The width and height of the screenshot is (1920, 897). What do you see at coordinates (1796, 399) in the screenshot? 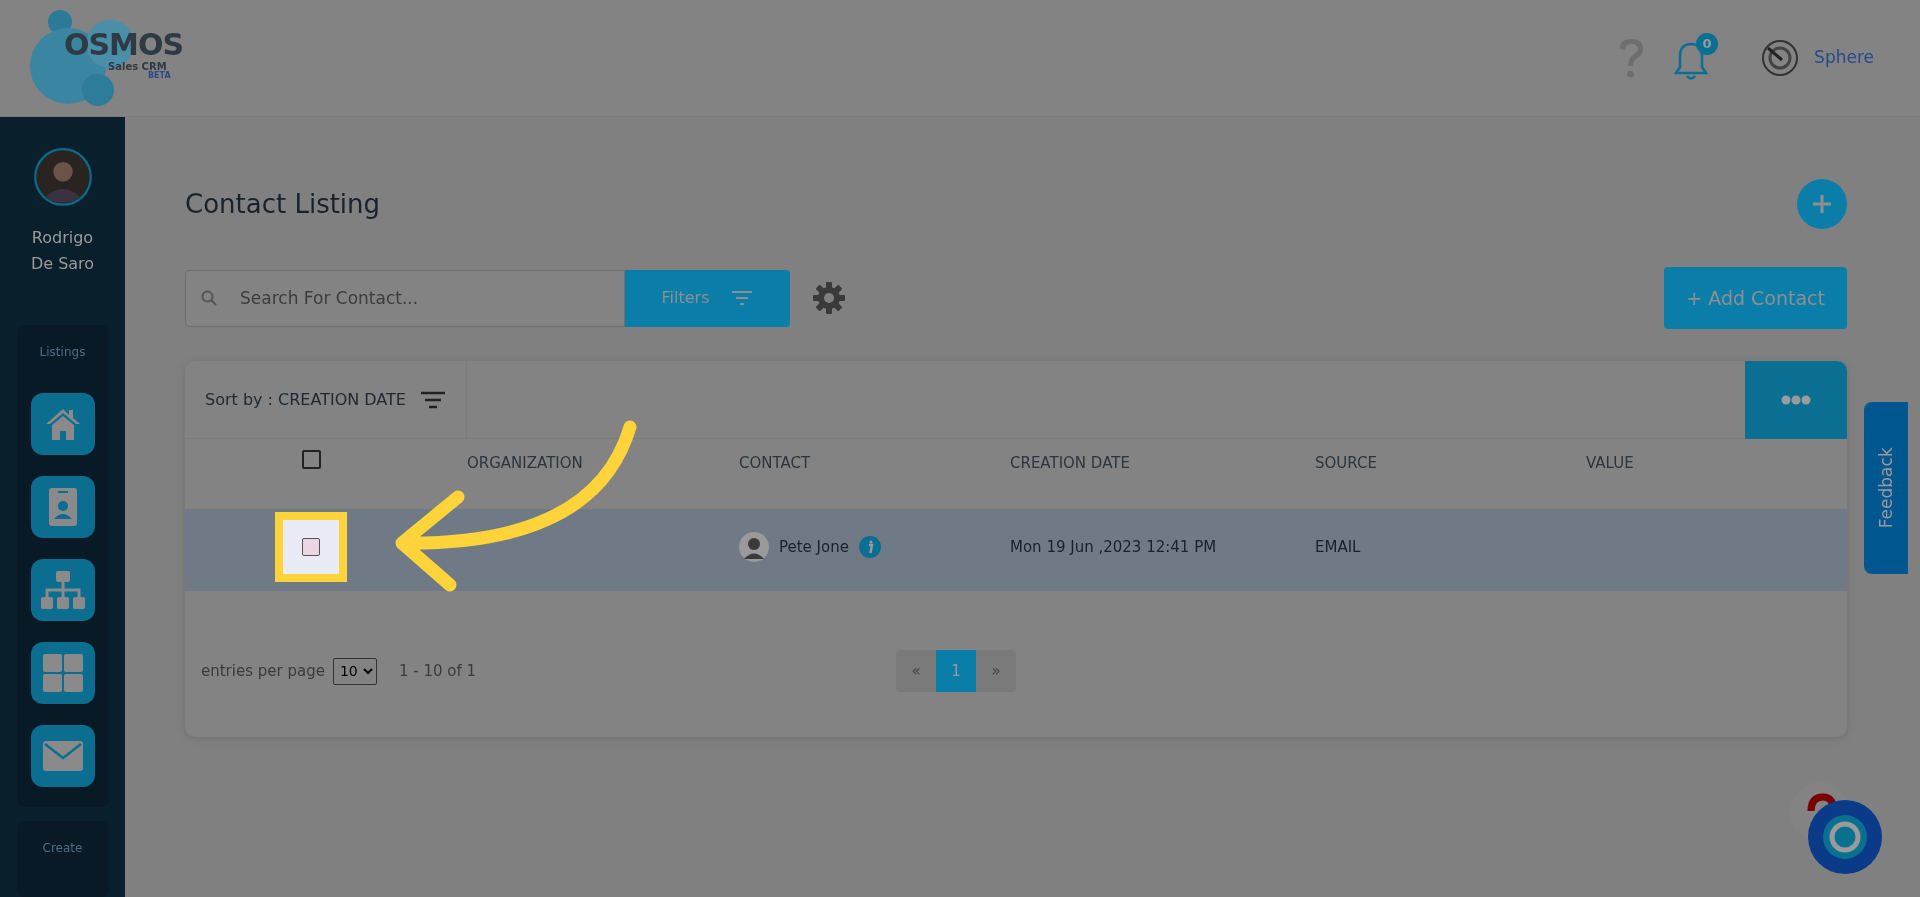
I see `more-dots-icon` at bounding box center [1796, 399].